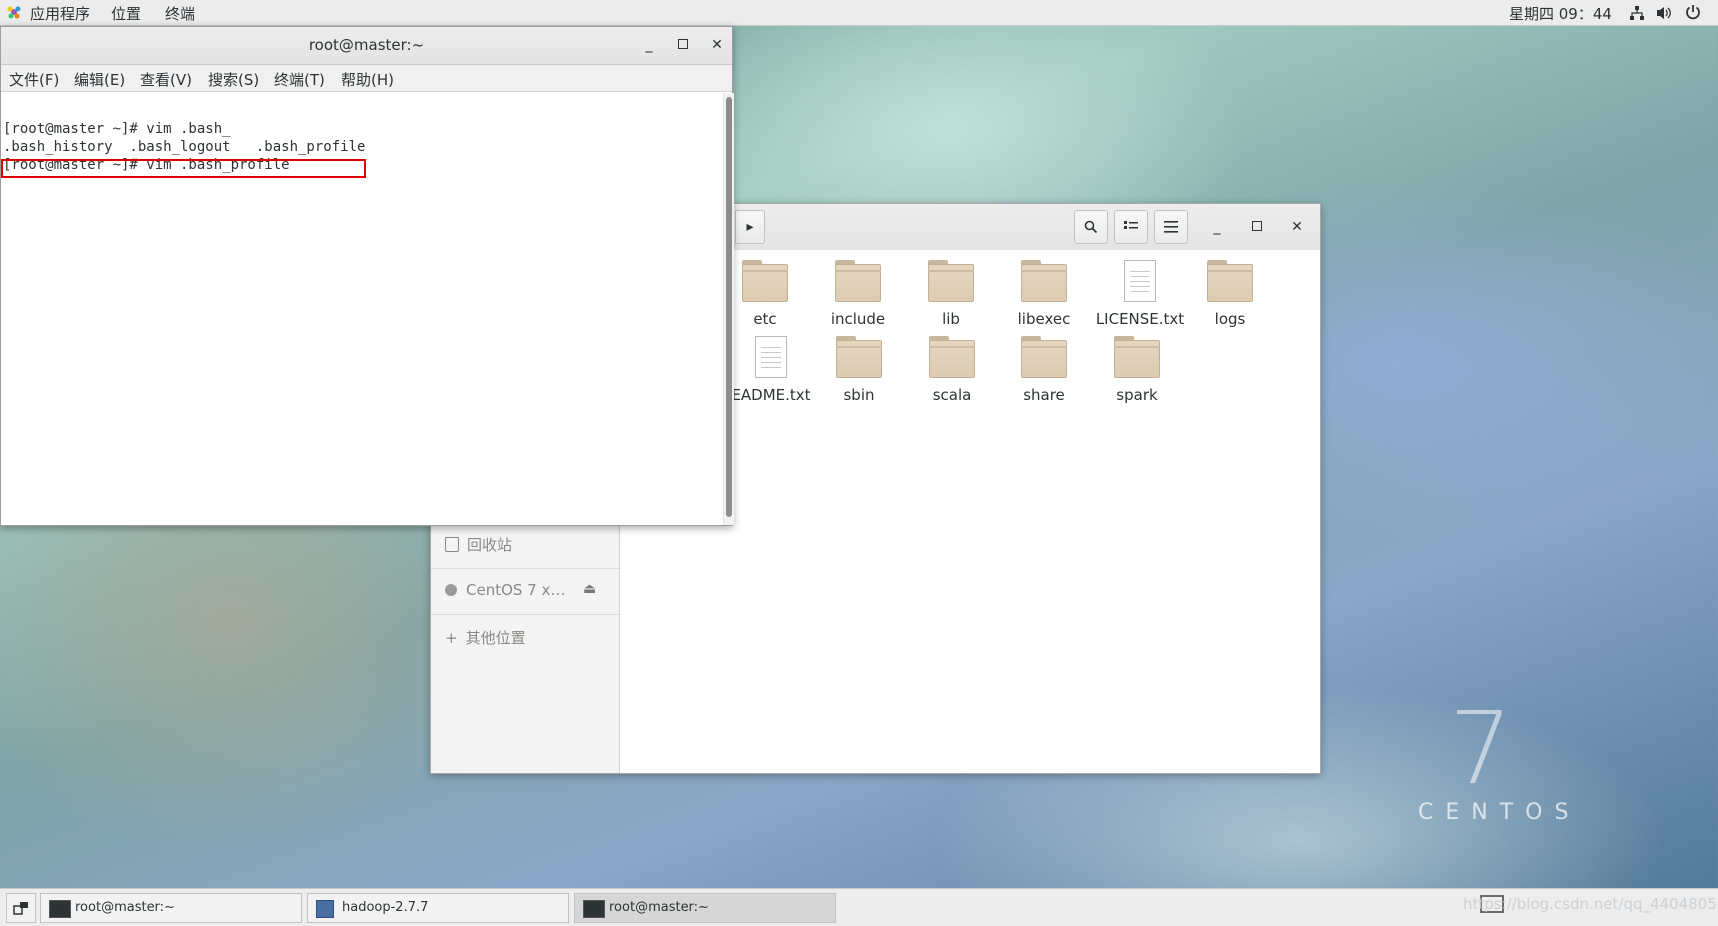 This screenshot has width=1718, height=926. I want to click on disc-icon, so click(451, 590).